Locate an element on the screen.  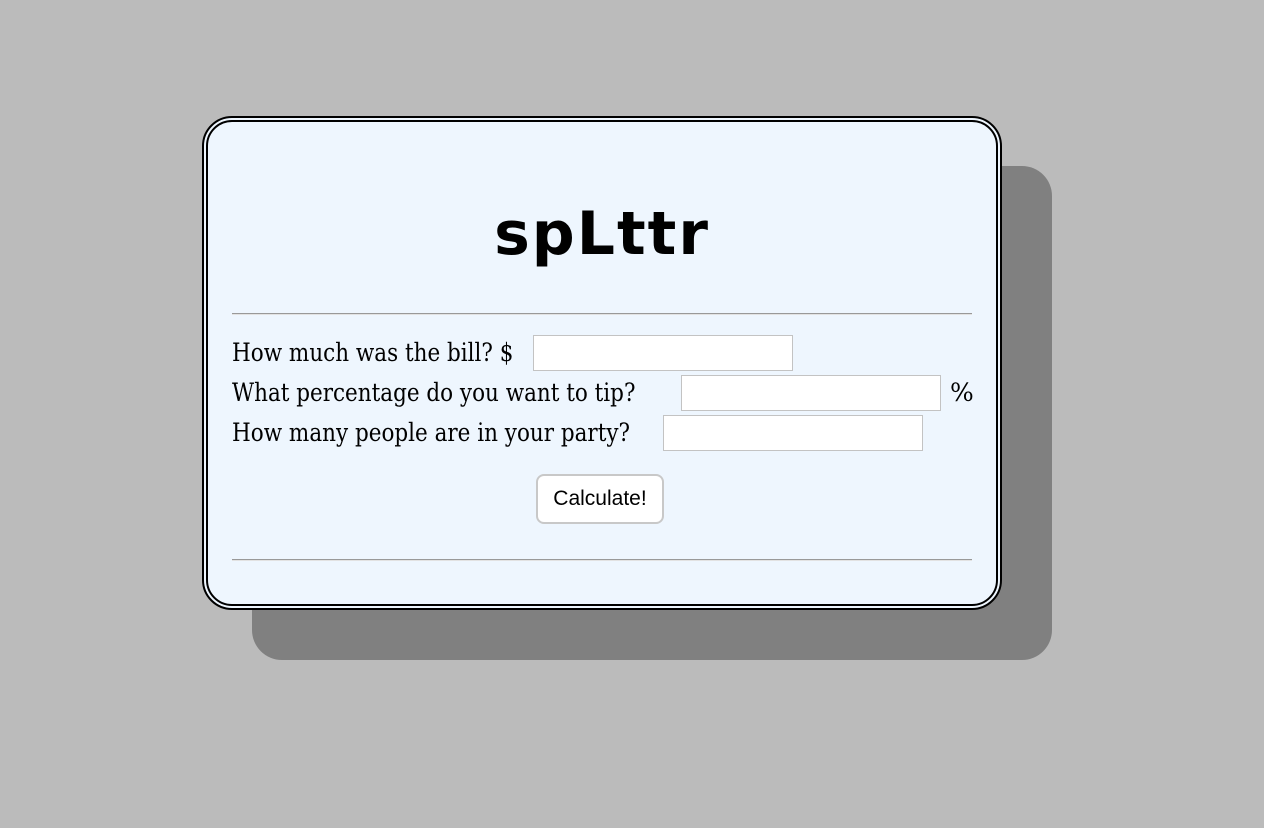
party-label: How many people are in your party? is located at coordinates (431, 432).